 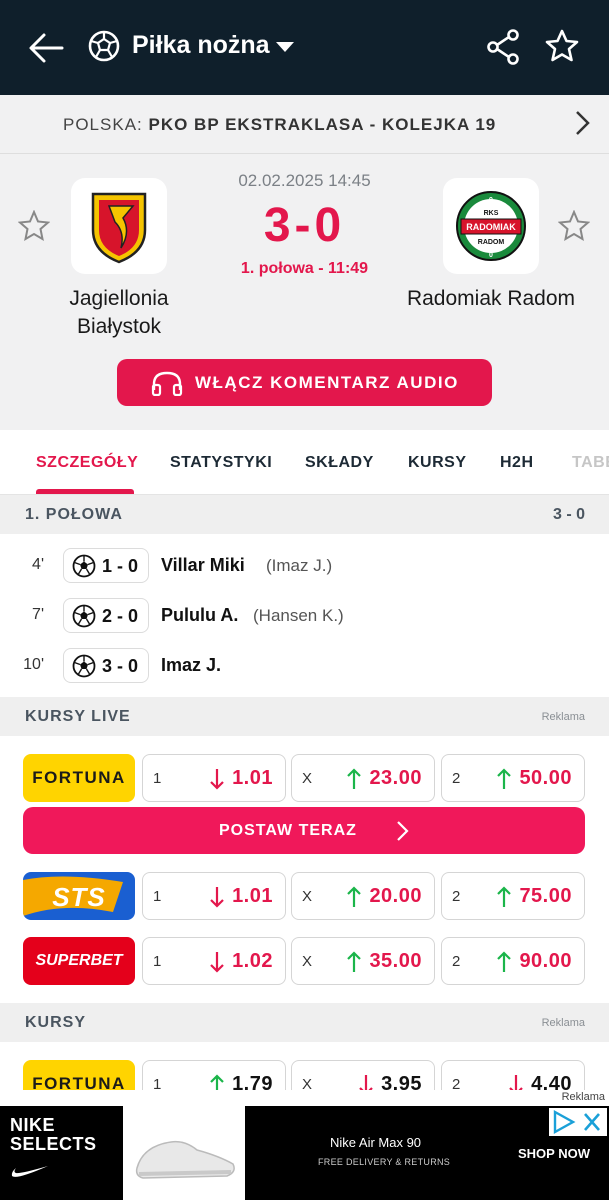 What do you see at coordinates (119, 298) in the screenshot?
I see `home-team-name-line1: Jagiellonia` at bounding box center [119, 298].